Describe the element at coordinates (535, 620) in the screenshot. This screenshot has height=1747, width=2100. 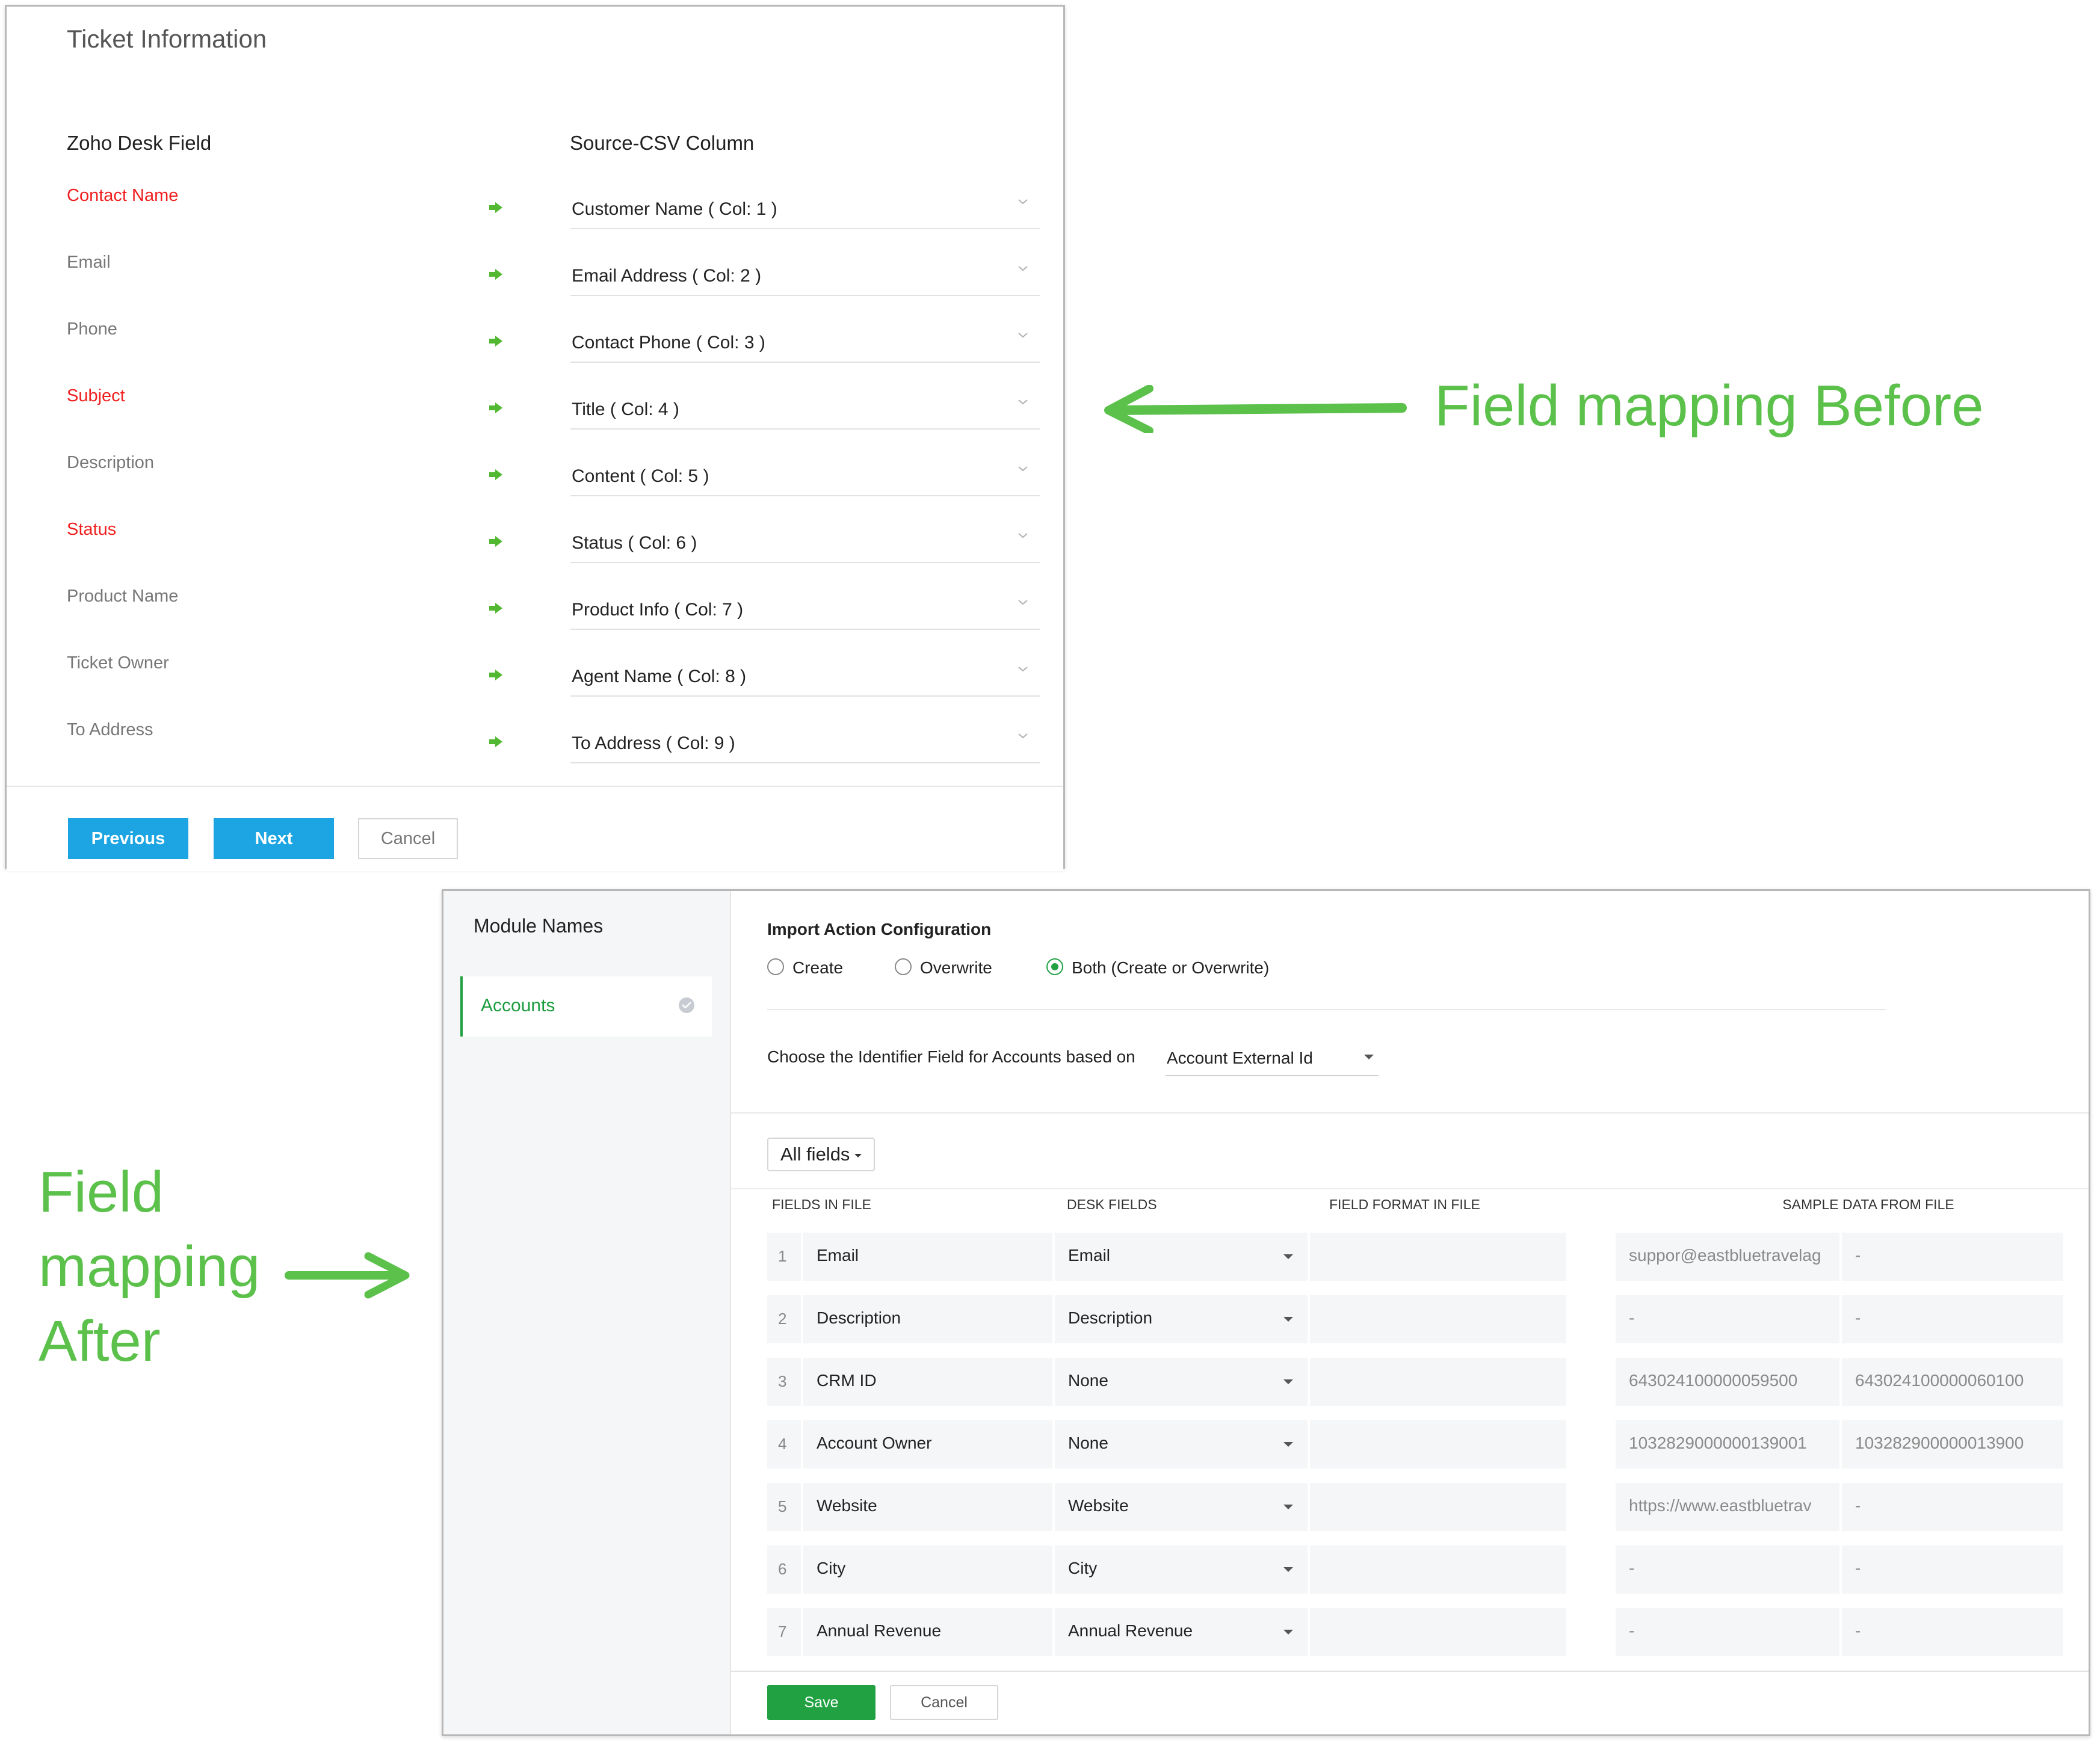
I see `mapping-row: Product Name Product Info ( Col: 7 )` at that location.